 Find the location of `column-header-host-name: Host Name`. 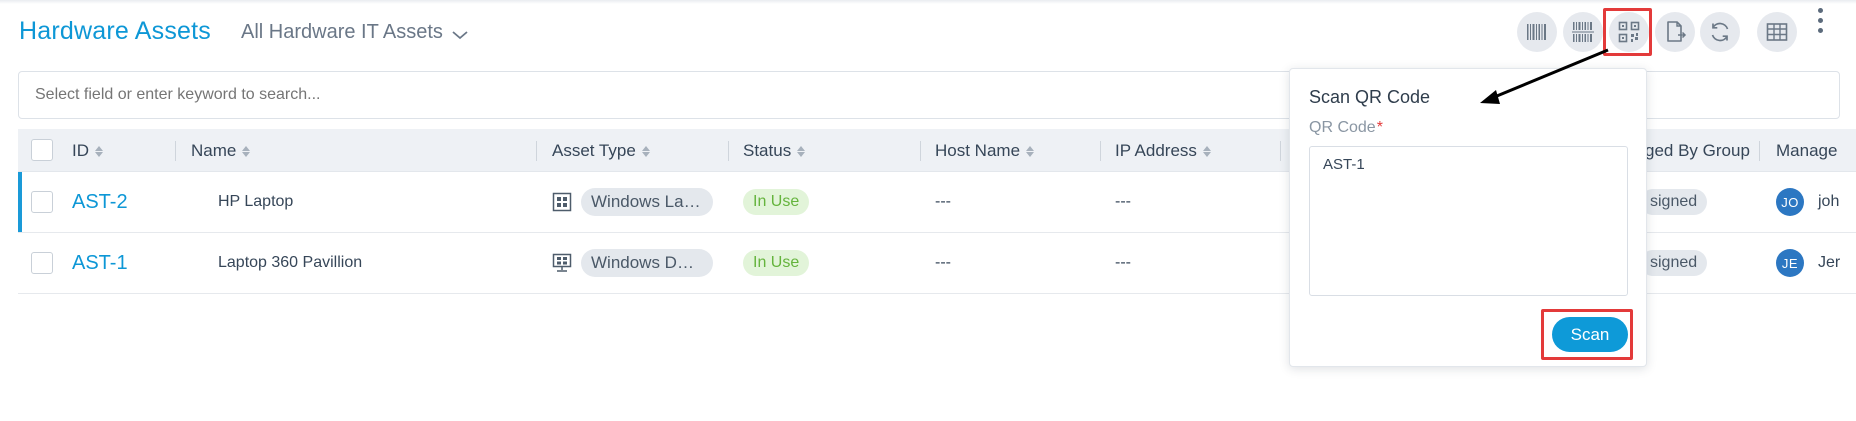

column-header-host-name: Host Name is located at coordinates (985, 151).